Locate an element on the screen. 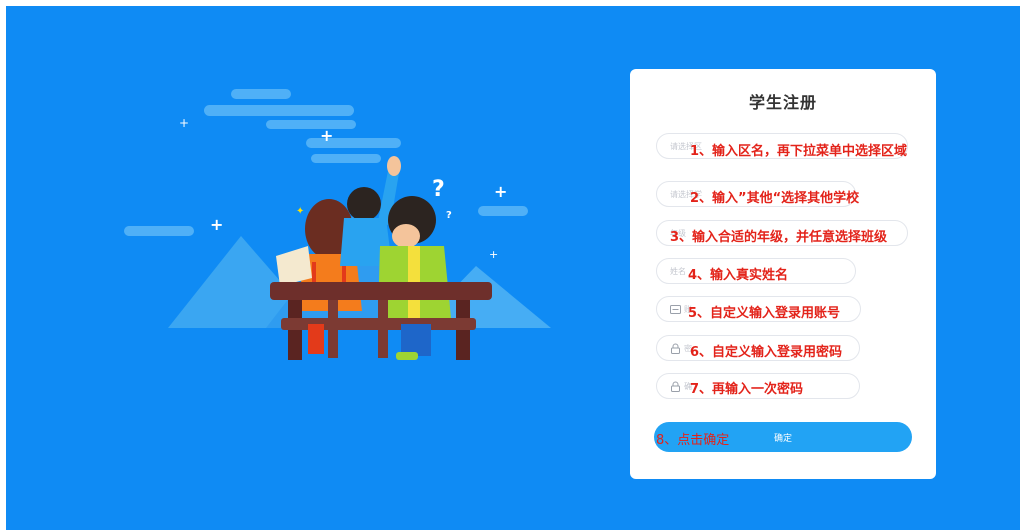 The height and width of the screenshot is (530, 1020). annotation-step-2: 2、输入”其他“选择其他学校 is located at coordinates (775, 198).